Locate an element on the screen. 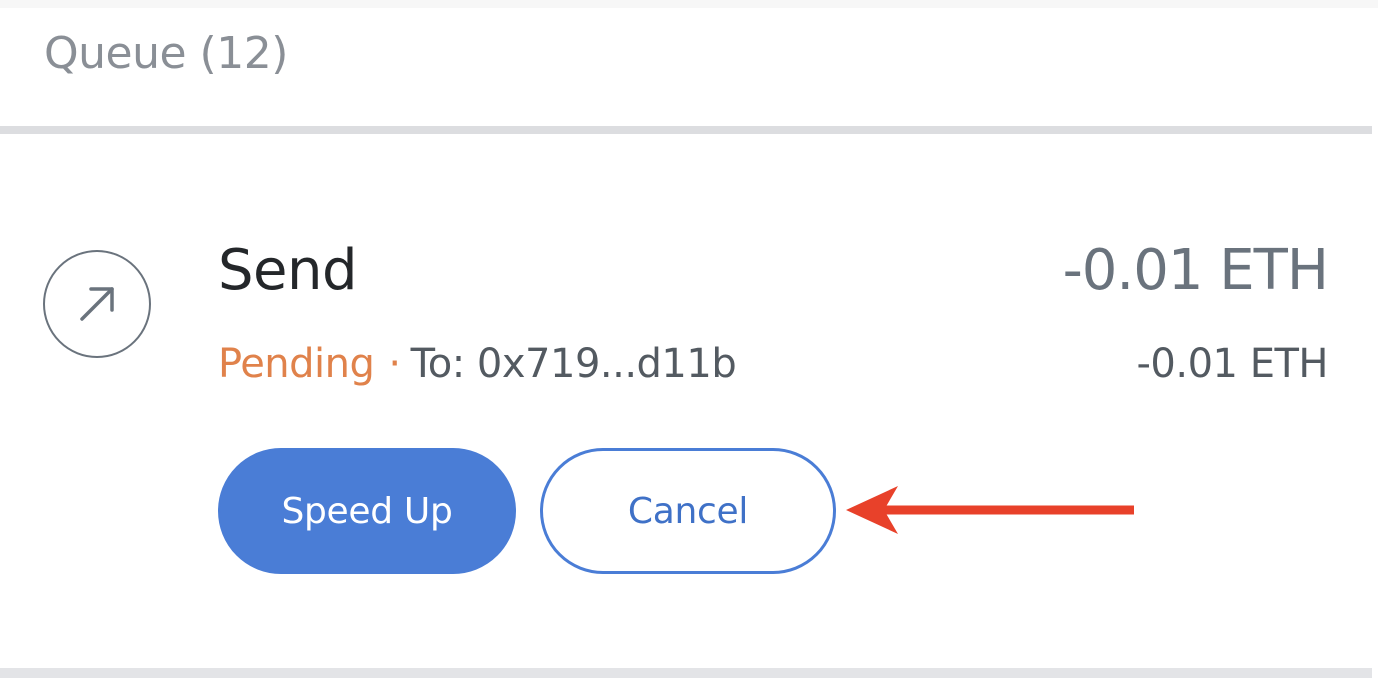 The image size is (1378, 686). status-pending: Pending is located at coordinates (296, 364).